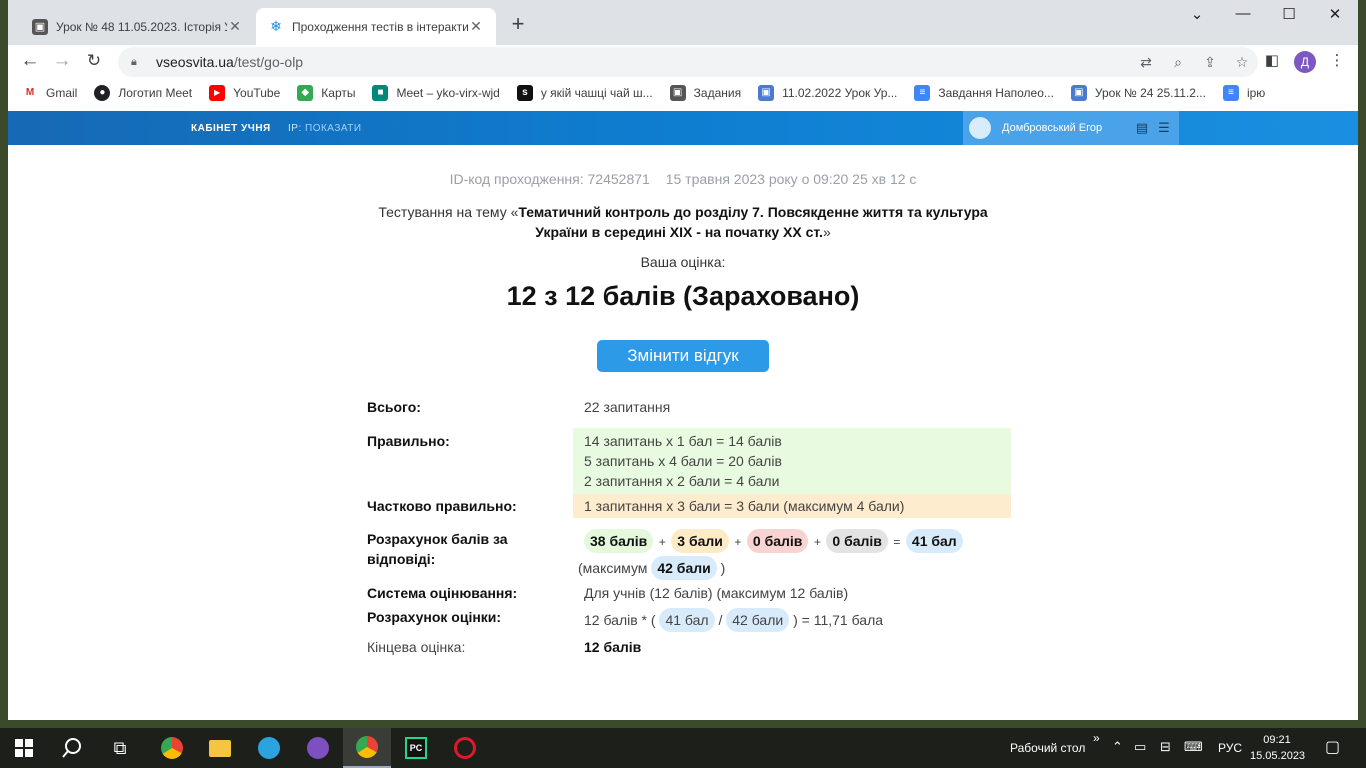  Describe the element at coordinates (1117, 747) in the screenshot. I see `tray-overflow-icon: ⌃` at that location.